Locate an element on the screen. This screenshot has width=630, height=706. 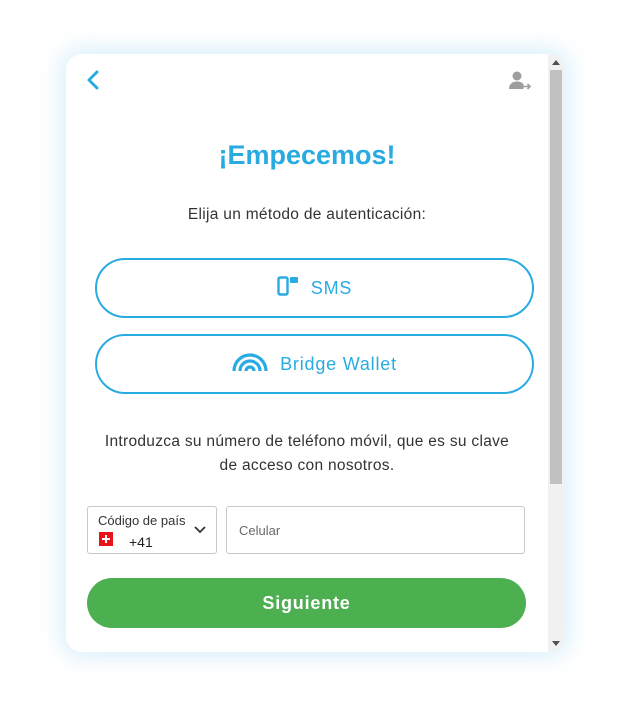
switzerland-flag-icon is located at coordinates (106, 539).